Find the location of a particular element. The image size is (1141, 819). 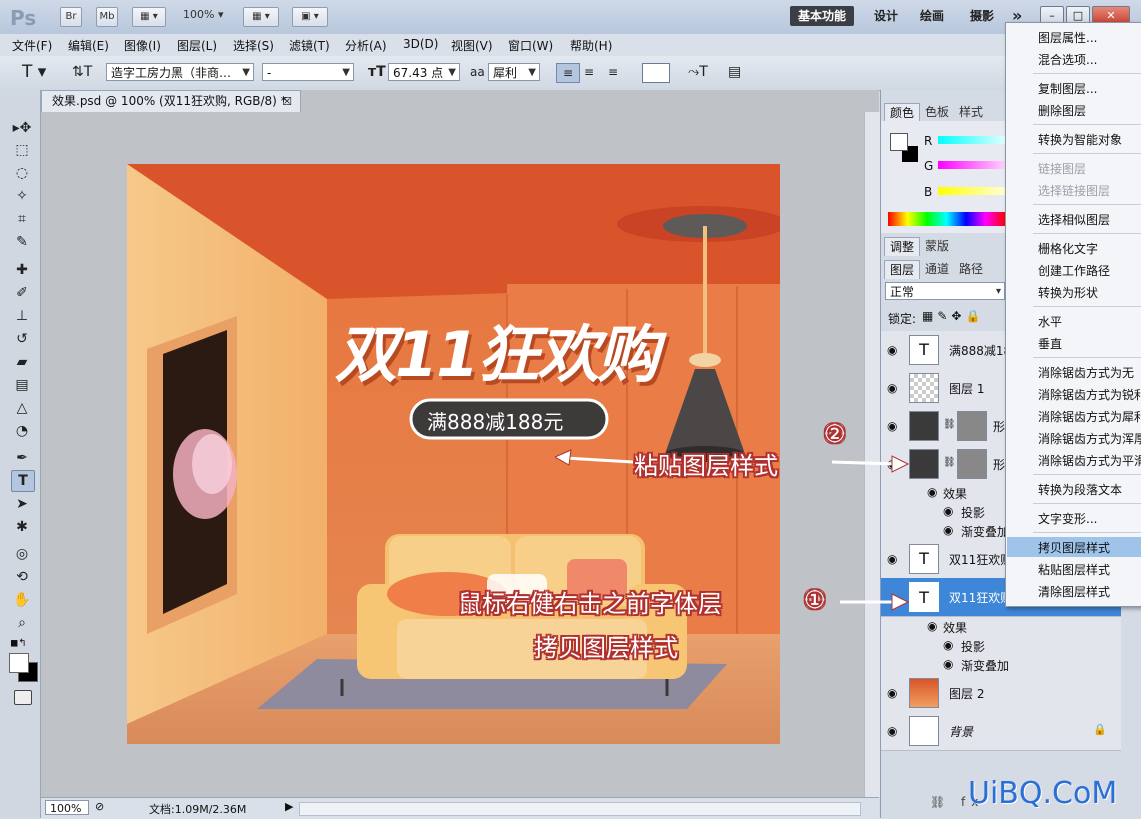

channel-b-slider is located at coordinates (971, 191).